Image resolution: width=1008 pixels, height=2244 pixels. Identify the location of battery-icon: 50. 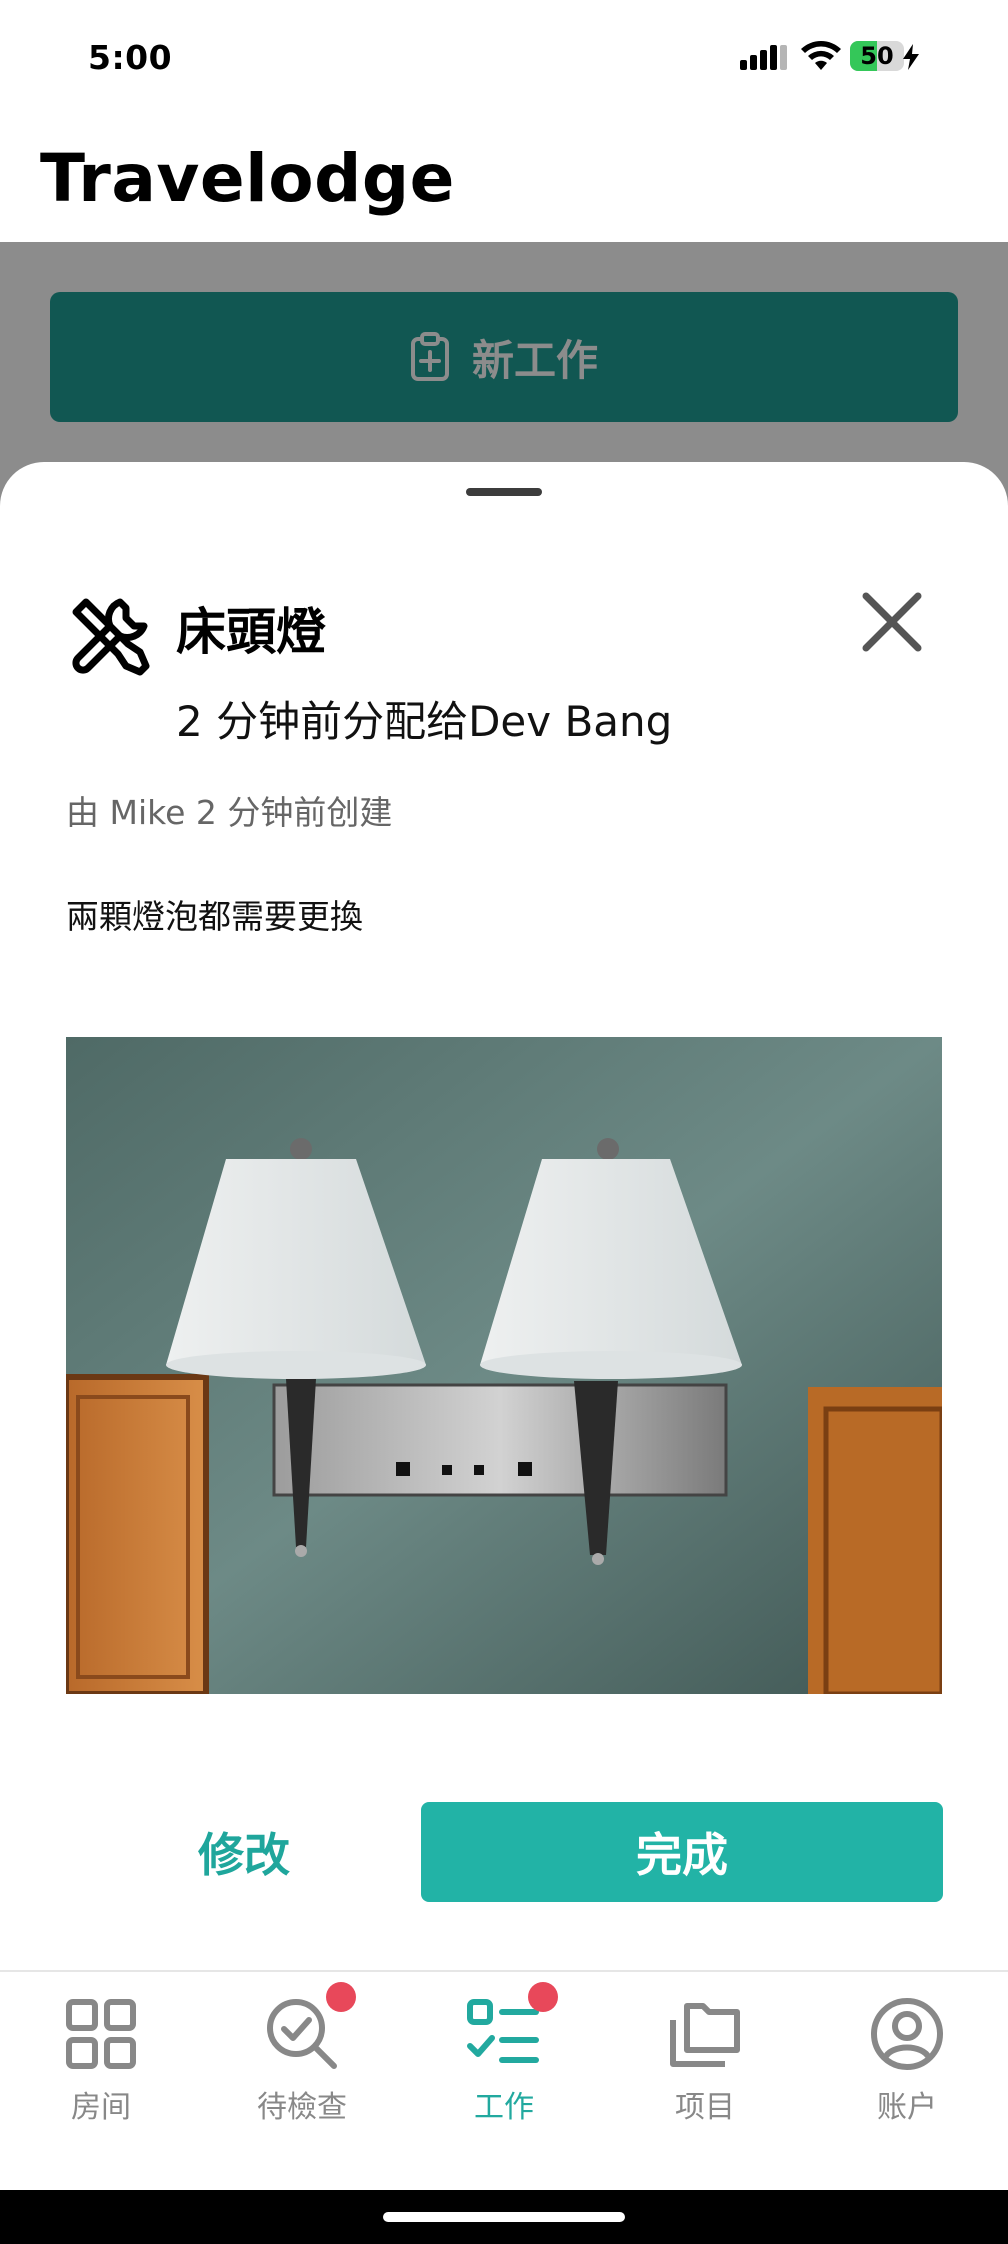
(877, 56).